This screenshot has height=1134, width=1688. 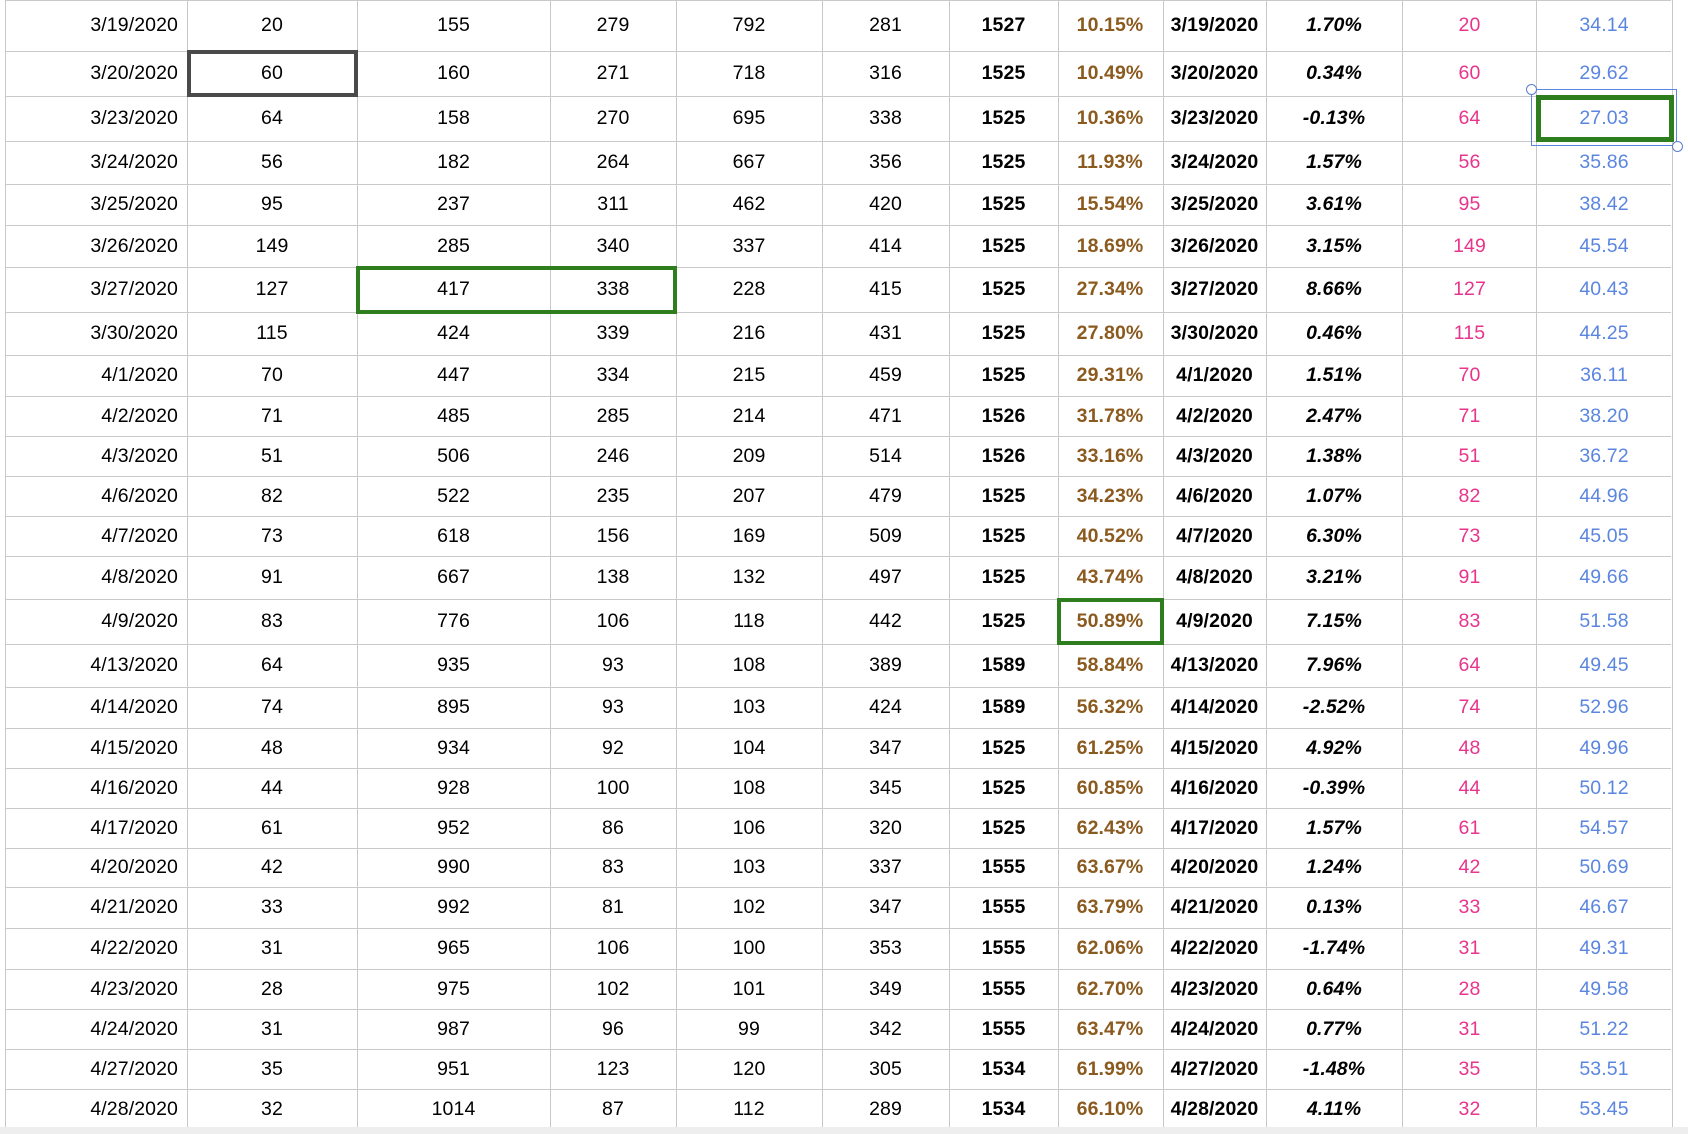 I want to click on col-b-cell: 975, so click(x=453, y=989).